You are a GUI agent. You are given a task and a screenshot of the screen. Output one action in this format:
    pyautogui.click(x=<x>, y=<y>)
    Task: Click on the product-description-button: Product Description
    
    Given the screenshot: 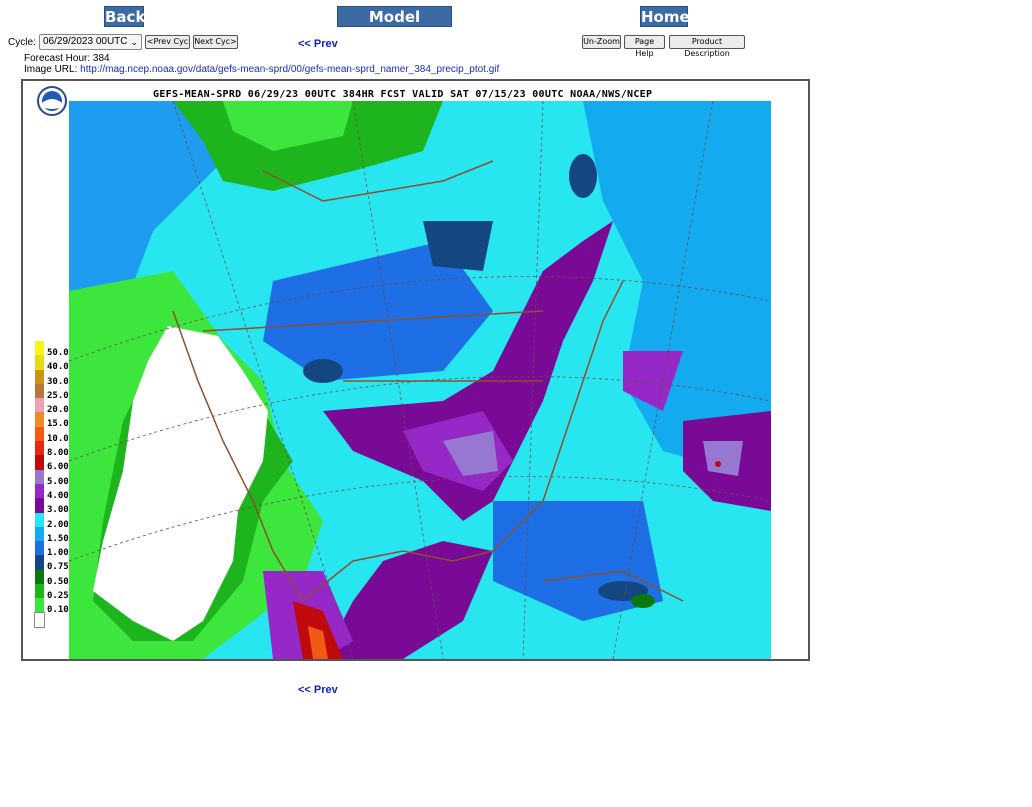 What is the action you would take?
    pyautogui.click(x=707, y=46)
    